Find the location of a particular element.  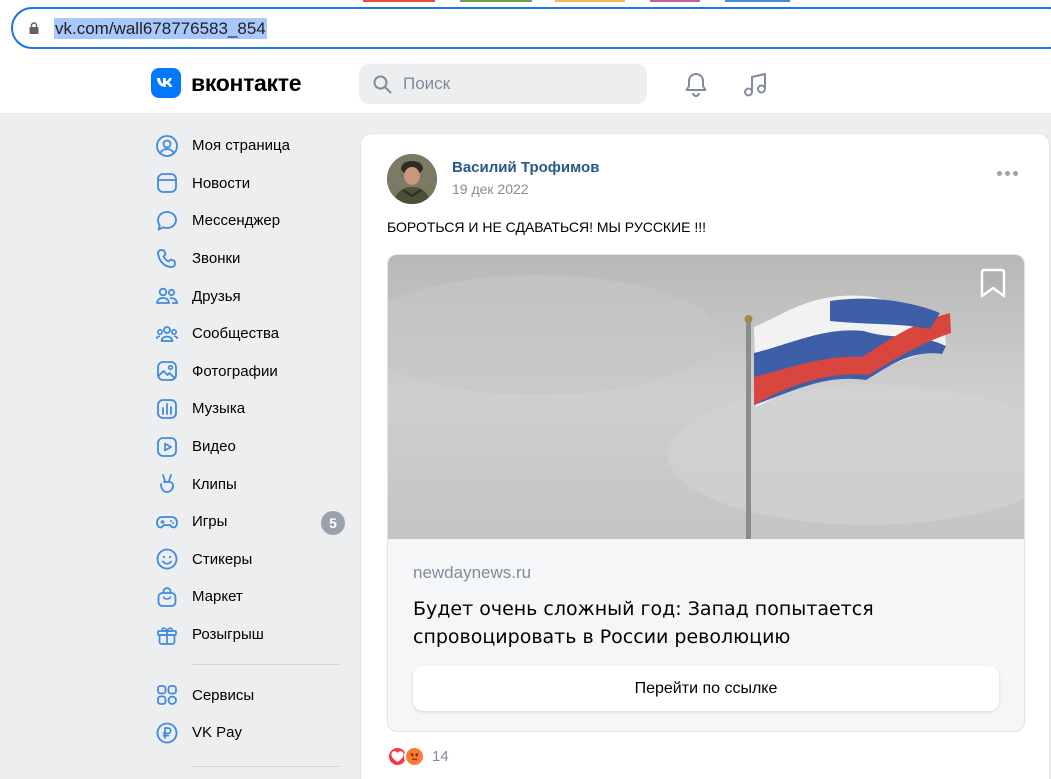

photo-icon is located at coordinates (167, 371).